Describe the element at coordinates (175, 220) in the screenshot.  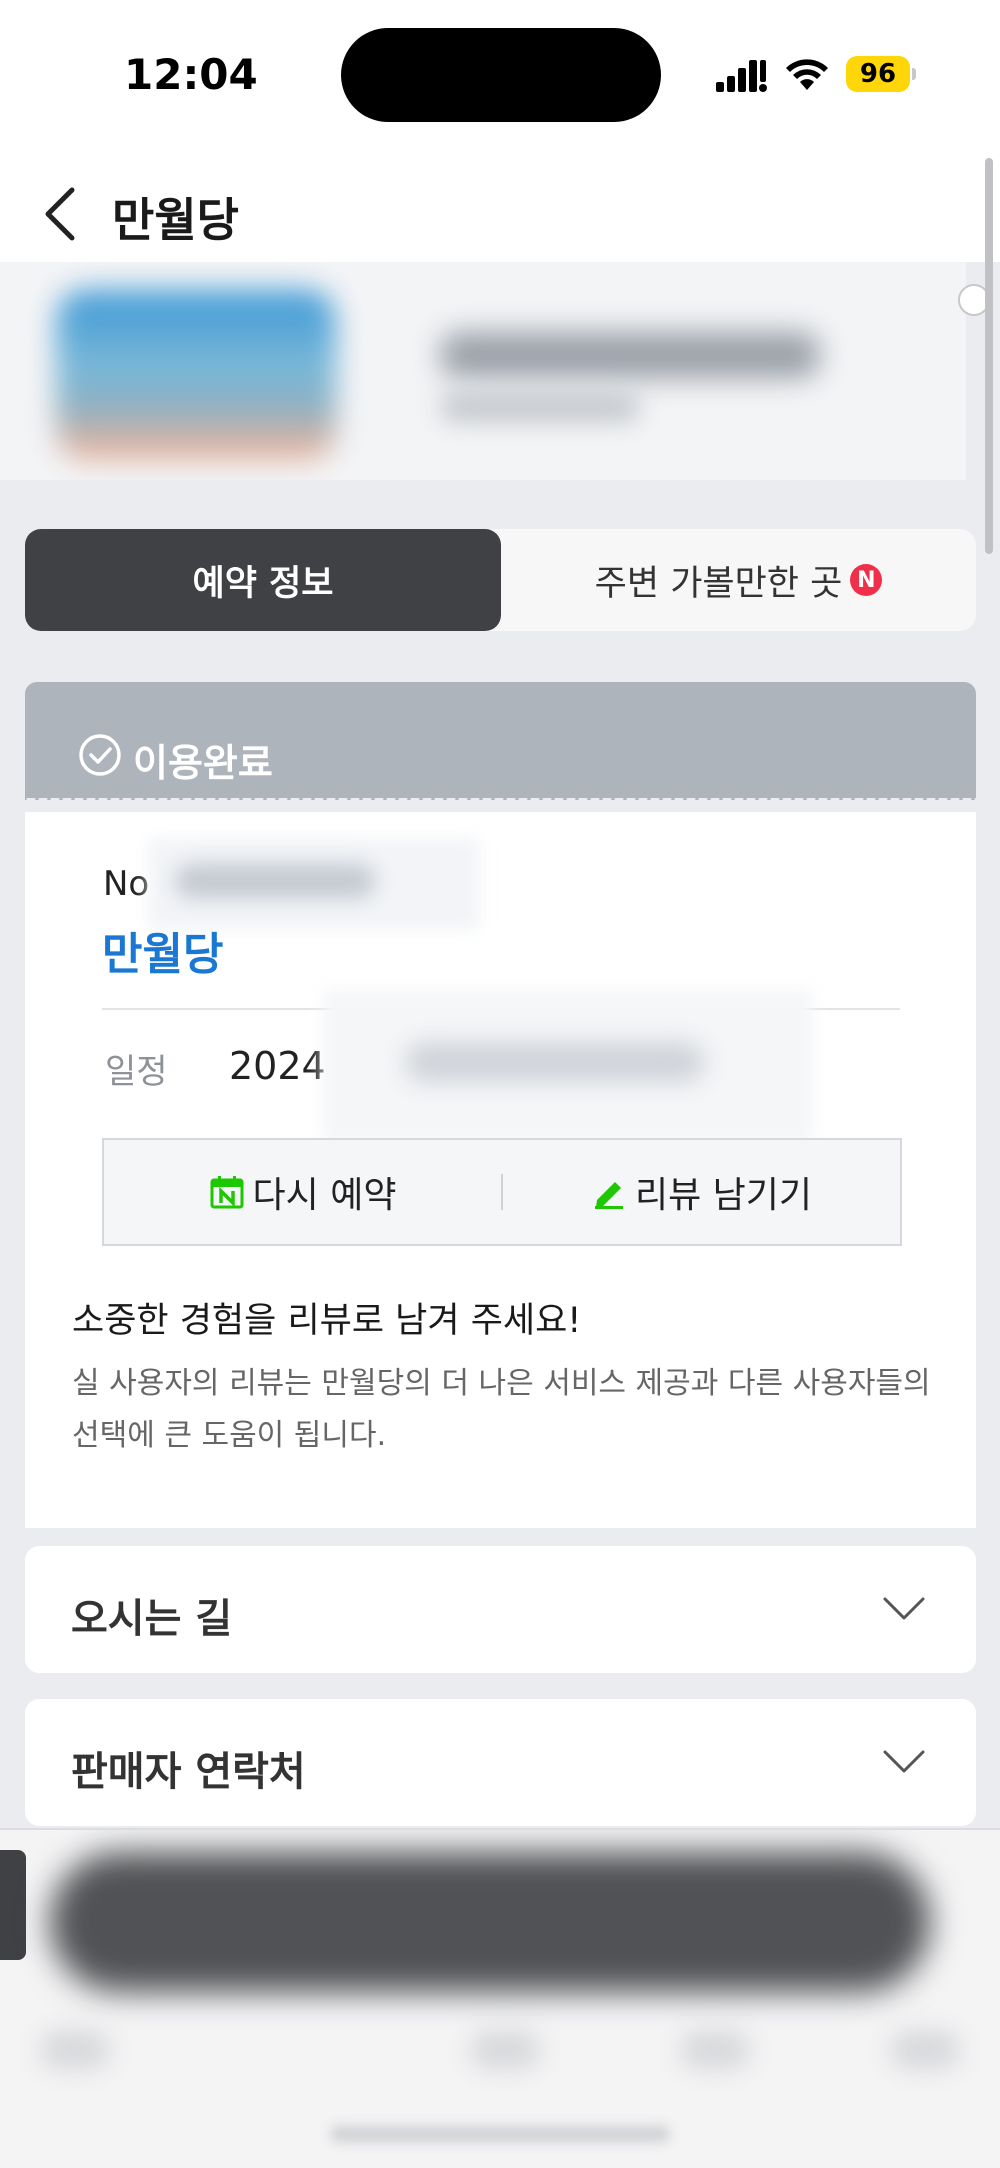
I see `page-title: 만월당` at that location.